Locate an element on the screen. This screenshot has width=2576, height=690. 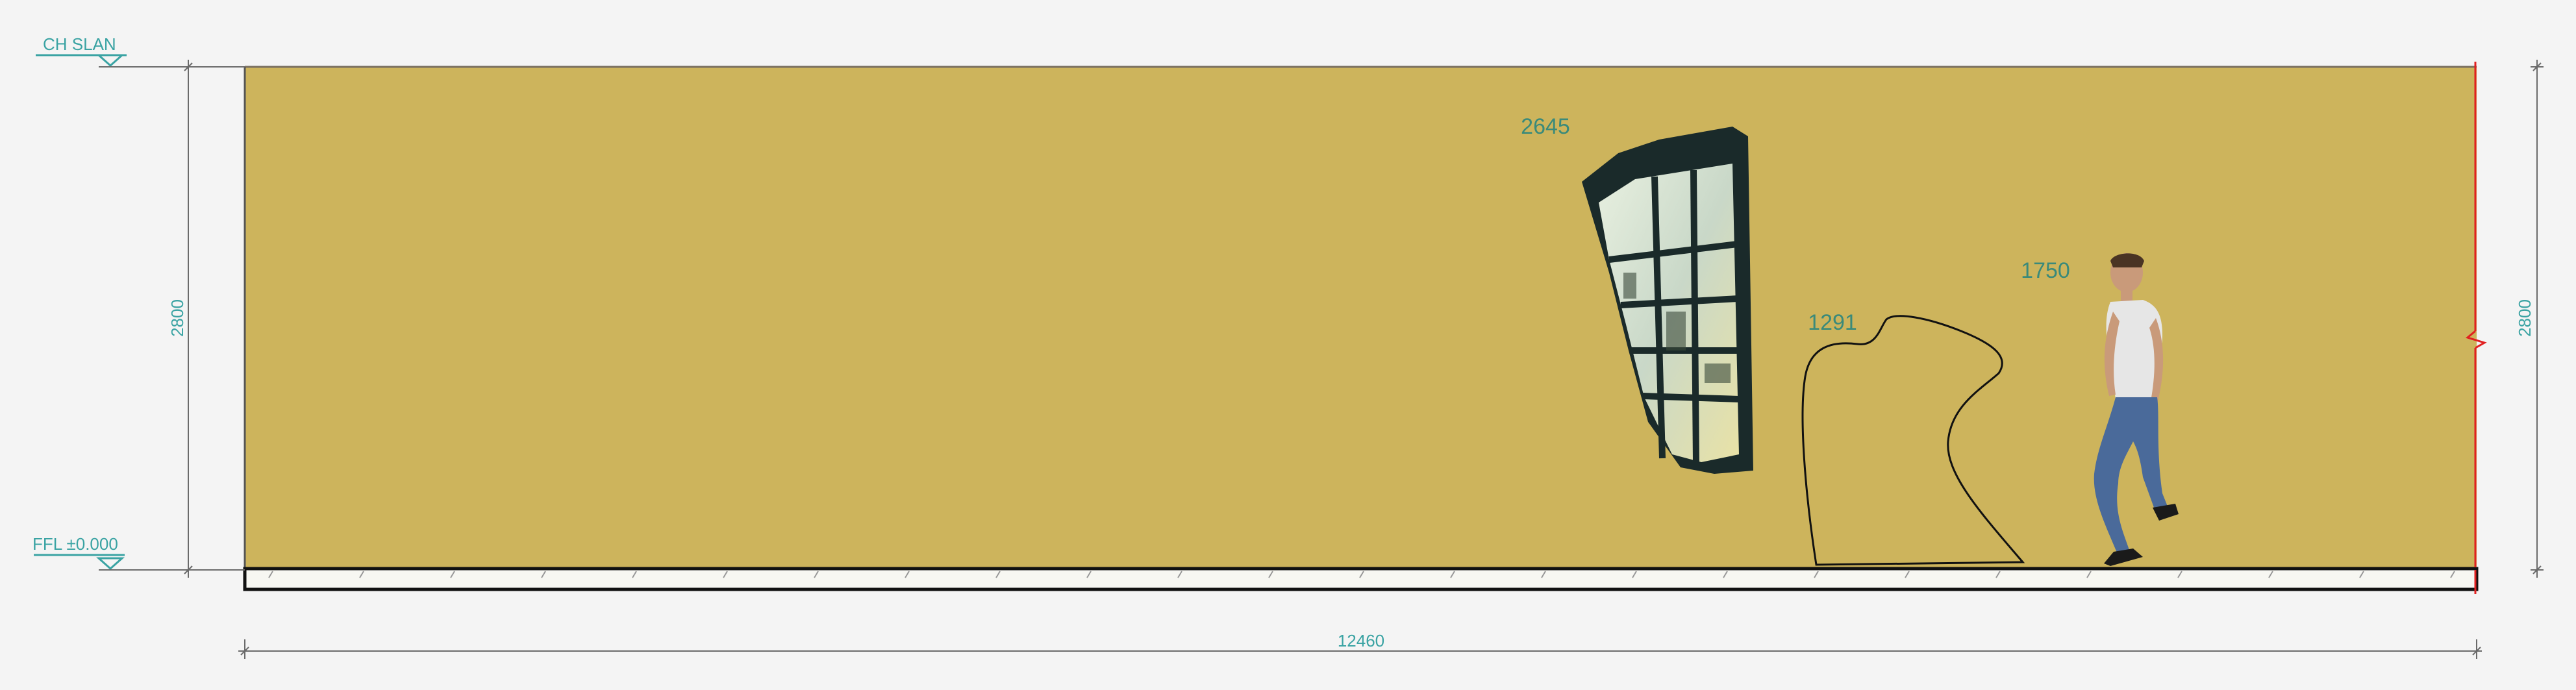
floor-slab is located at coordinates (1361, 579).